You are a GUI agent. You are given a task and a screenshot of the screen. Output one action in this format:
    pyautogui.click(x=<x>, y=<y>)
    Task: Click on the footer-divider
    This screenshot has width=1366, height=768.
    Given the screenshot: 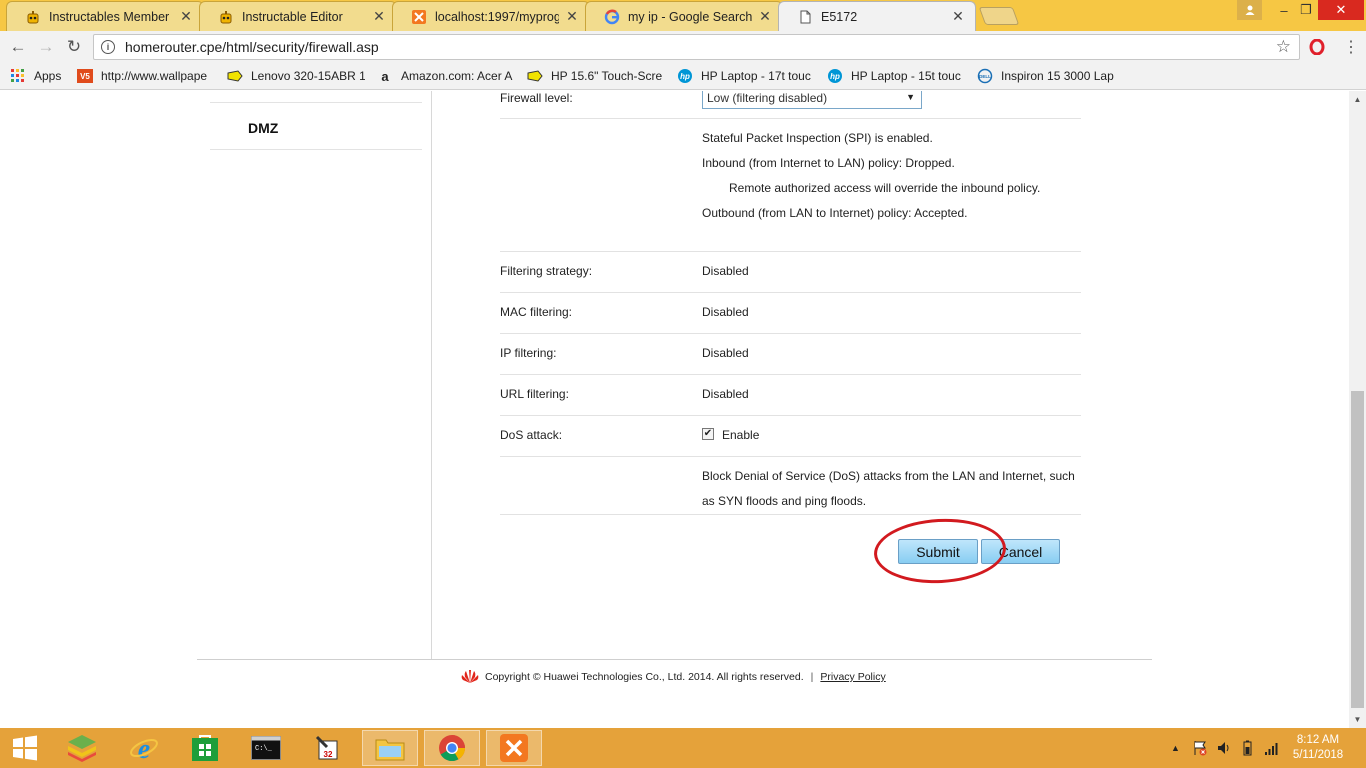 What is the action you would take?
    pyautogui.click(x=674, y=659)
    